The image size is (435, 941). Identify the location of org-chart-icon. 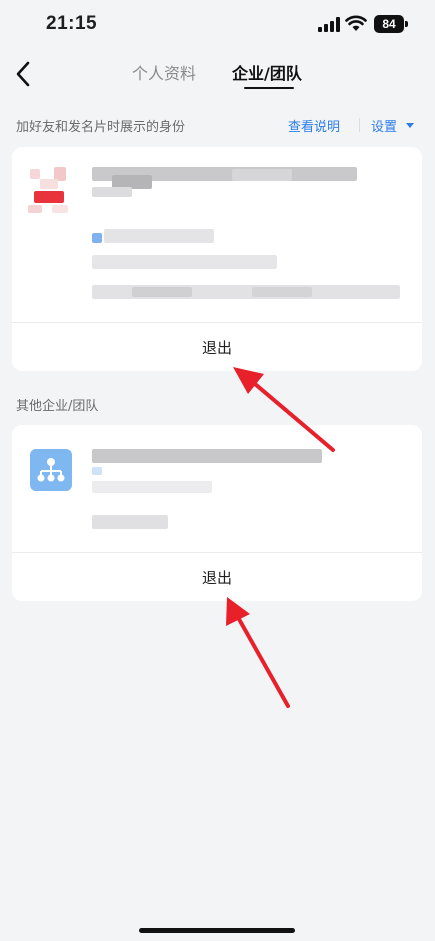
(51, 470).